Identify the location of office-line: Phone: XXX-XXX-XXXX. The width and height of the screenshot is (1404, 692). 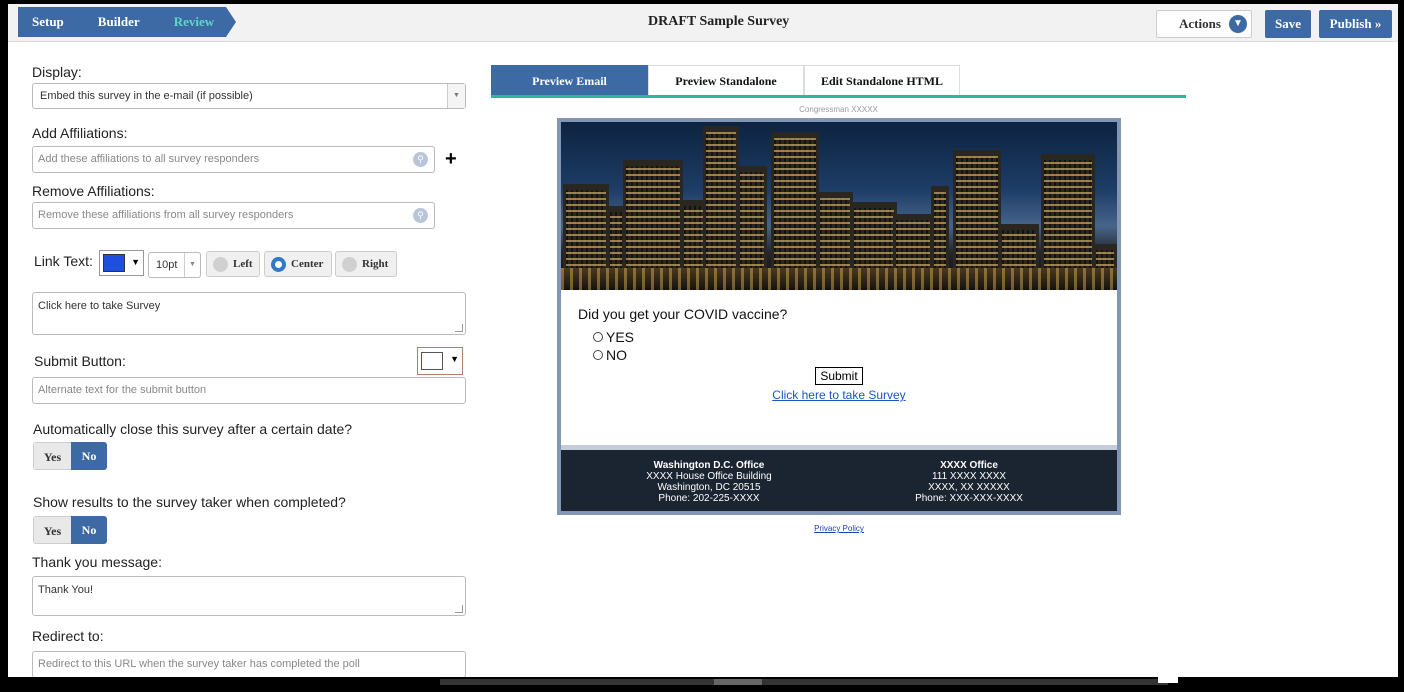
(969, 498).